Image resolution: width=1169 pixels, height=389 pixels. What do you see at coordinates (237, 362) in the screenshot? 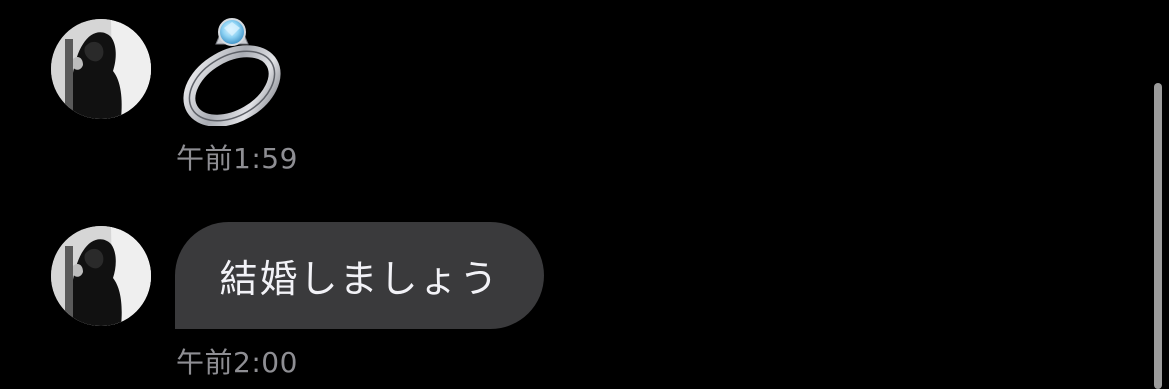
I see `message-timestamp: 午前2:00` at bounding box center [237, 362].